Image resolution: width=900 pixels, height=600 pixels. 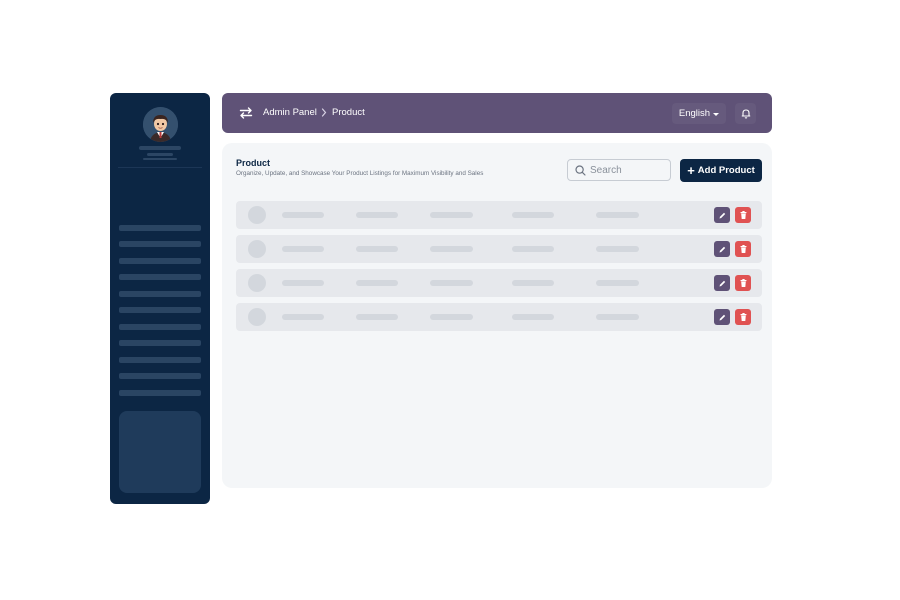 I want to click on add-product-button: + Add Product, so click(x=721, y=170).